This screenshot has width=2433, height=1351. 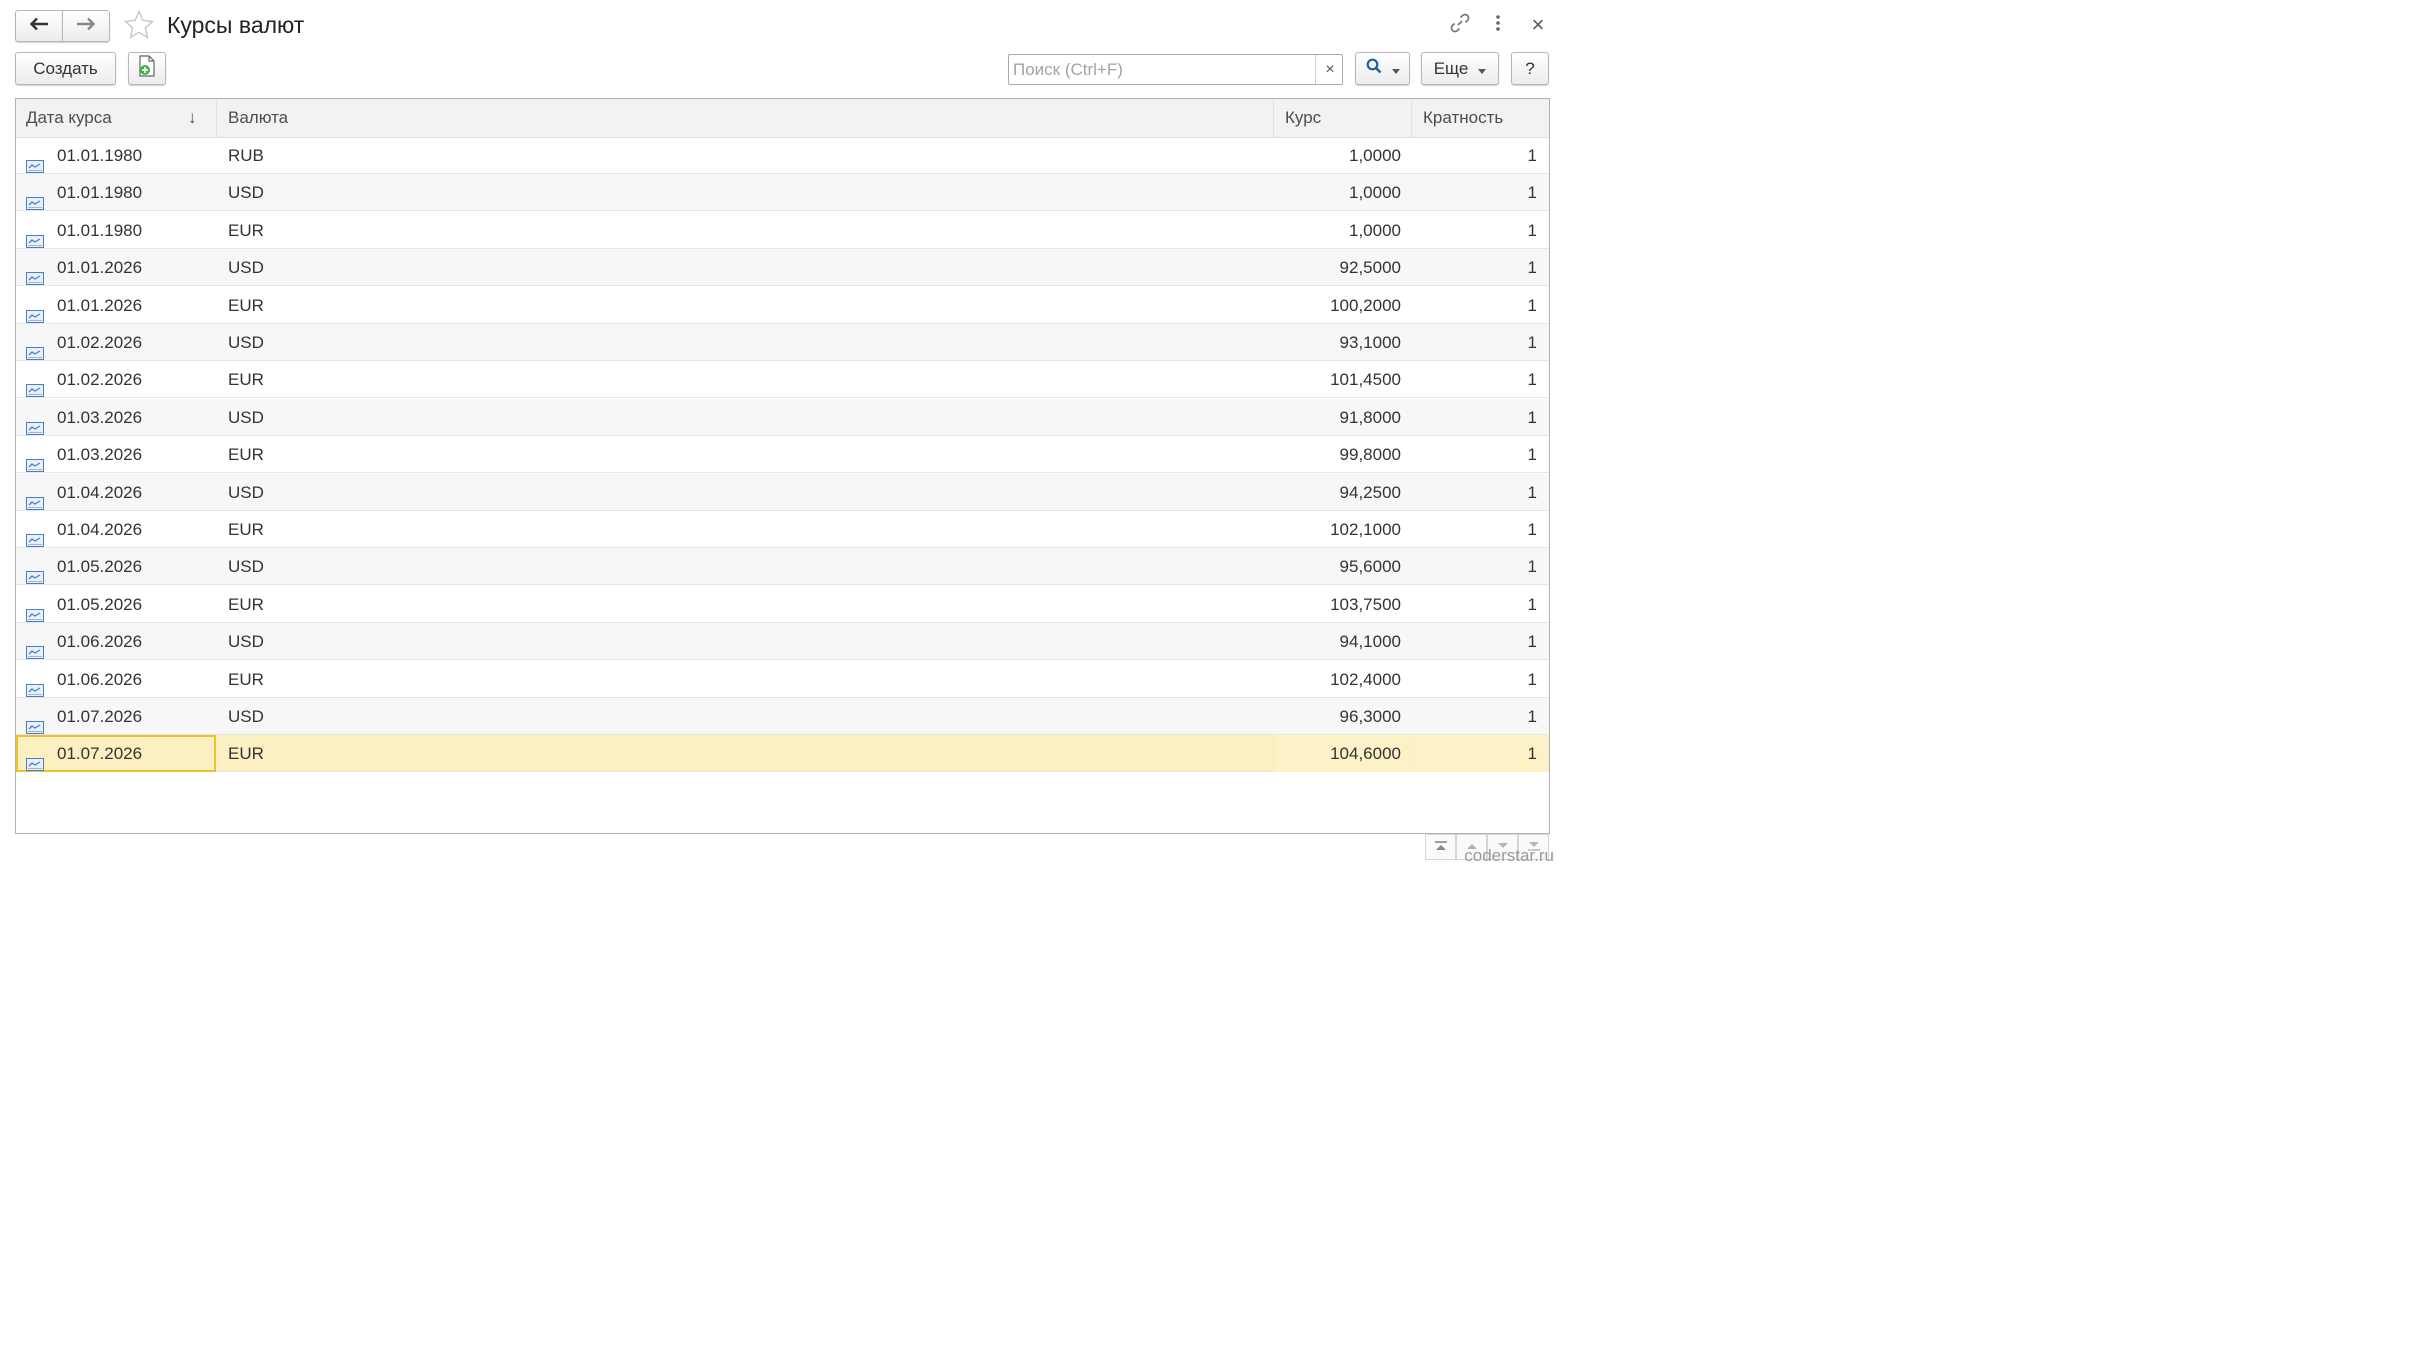 I want to click on table-row: 01.01.1980 RUB 1,0000 1, so click(x=782, y=155).